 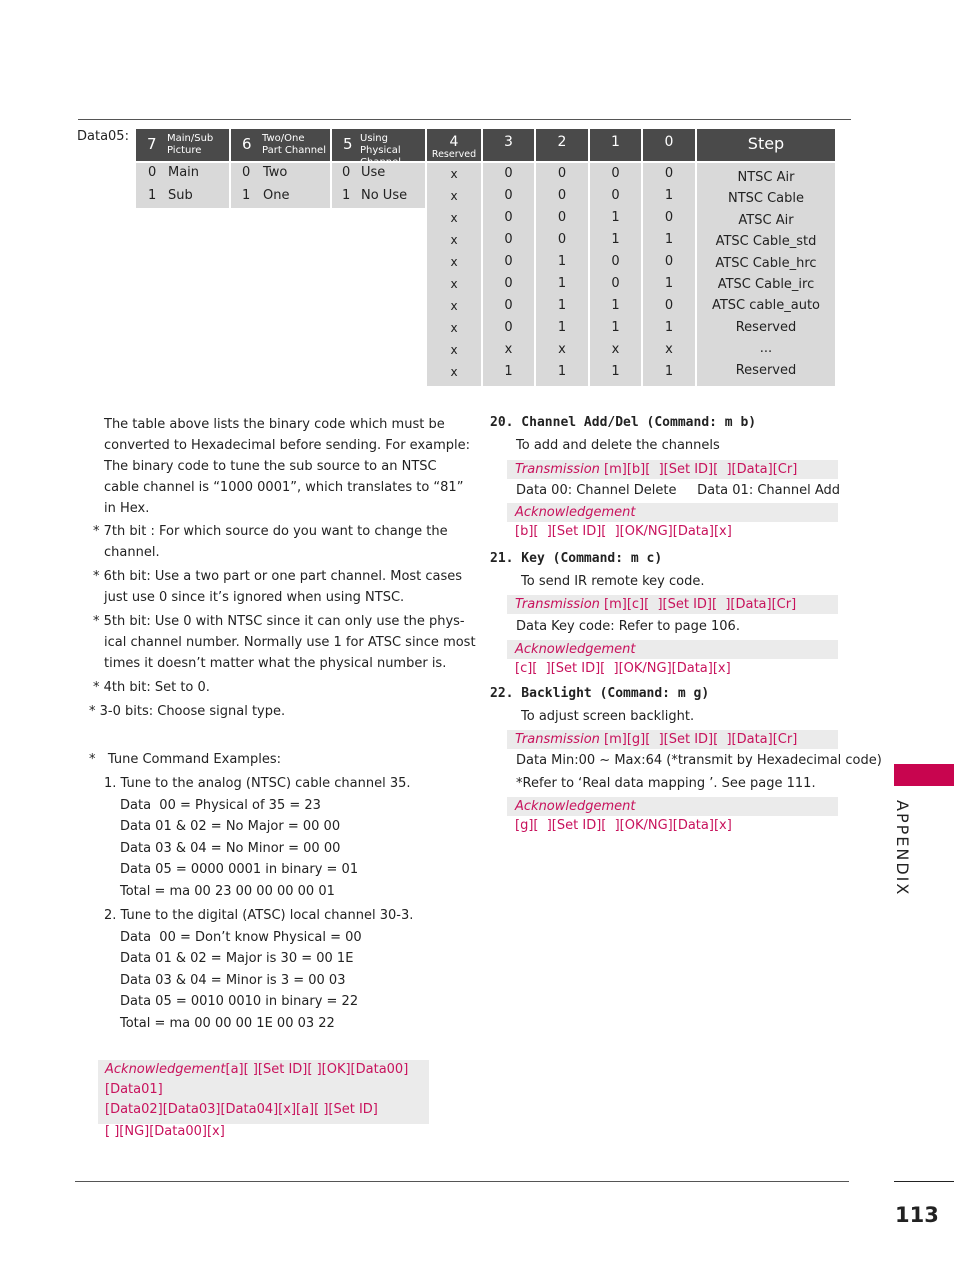 What do you see at coordinates (669, 142) in the screenshot?
I see `bit-number: 0` at bounding box center [669, 142].